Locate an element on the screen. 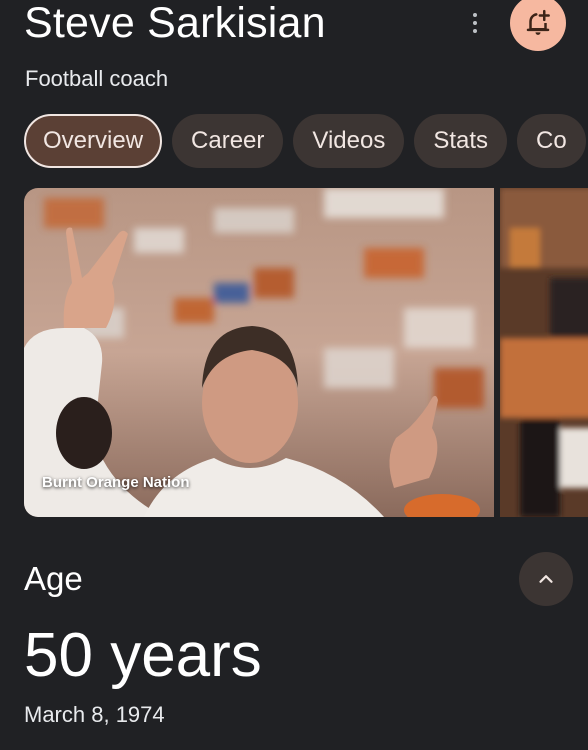 The width and height of the screenshot is (588, 750). tab-co: Co is located at coordinates (551, 141).